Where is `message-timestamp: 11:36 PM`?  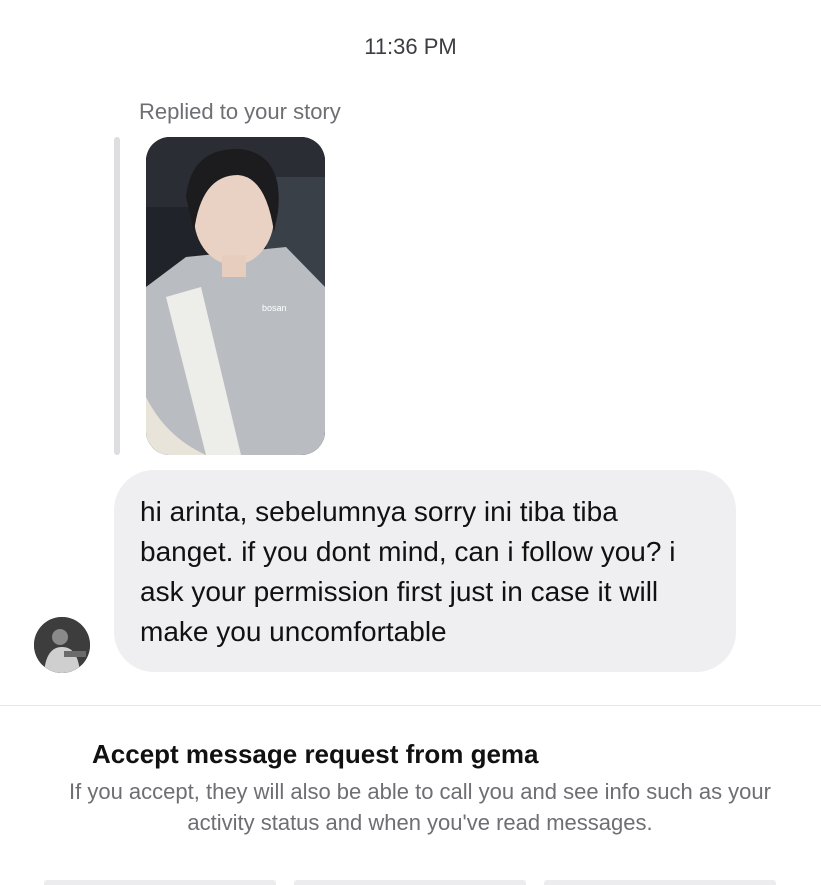 message-timestamp: 11:36 PM is located at coordinates (410, 46).